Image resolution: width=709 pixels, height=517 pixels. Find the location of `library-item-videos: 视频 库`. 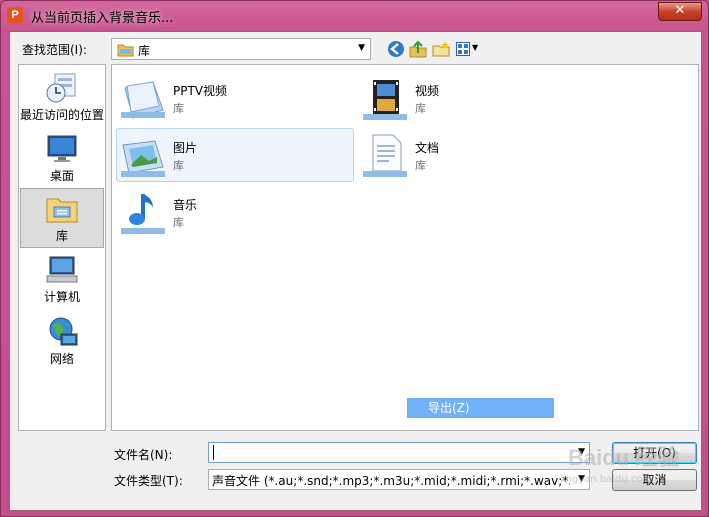

library-item-videos: 视频 库 is located at coordinates (477, 98).